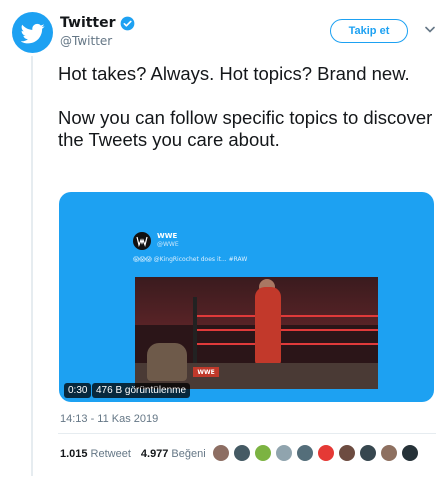  What do you see at coordinates (127, 23) in the screenshot?
I see `verified-badge-icon` at bounding box center [127, 23].